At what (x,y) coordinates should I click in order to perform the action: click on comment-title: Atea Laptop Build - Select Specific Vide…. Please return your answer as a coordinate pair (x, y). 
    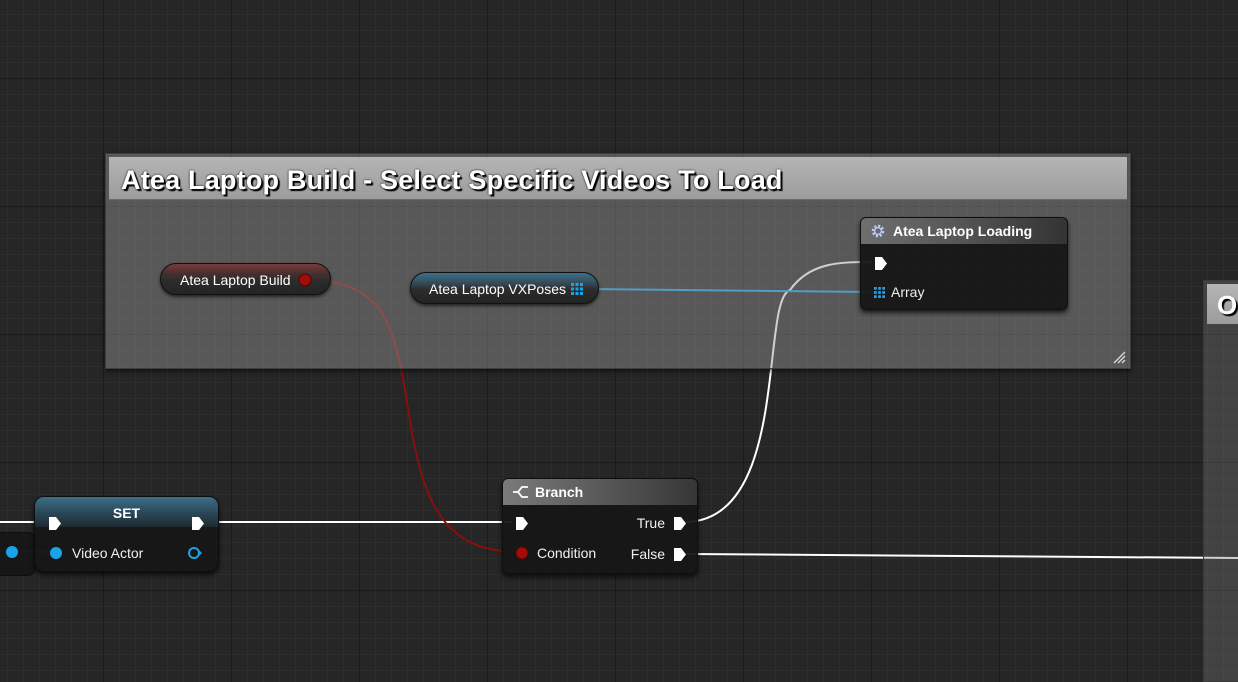
    Looking at the image, I should click on (452, 180).